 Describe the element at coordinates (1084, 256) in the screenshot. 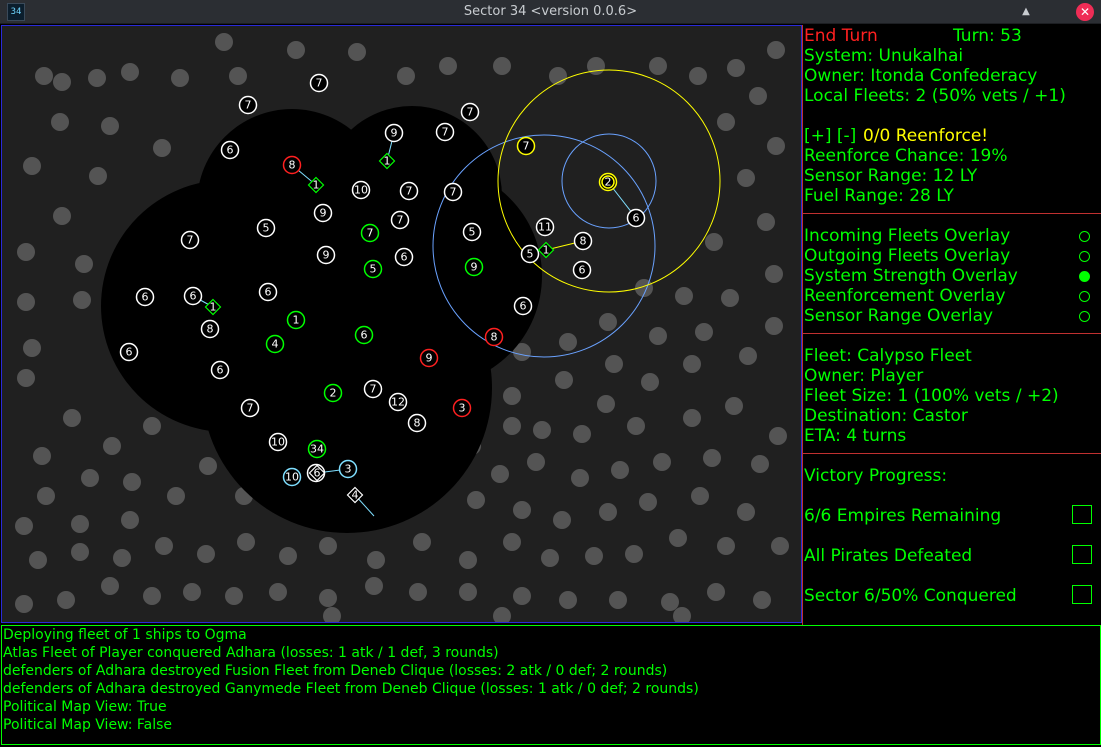

I see `overlay-outgoing-toggle` at that location.